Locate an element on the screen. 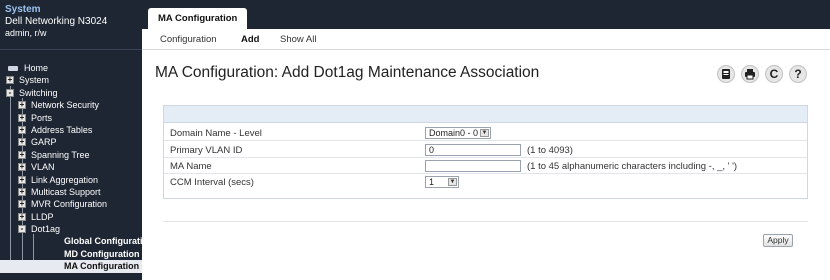  nav-item-ma-configuration: MA Configuration is located at coordinates (71, 266).